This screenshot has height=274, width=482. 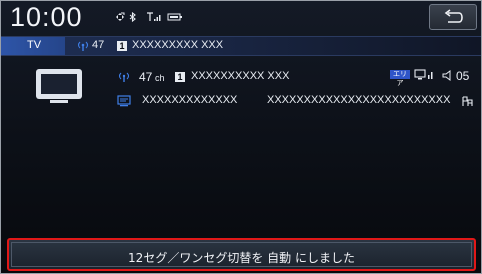 I want to click on back-arrow-icon, so click(x=453, y=16).